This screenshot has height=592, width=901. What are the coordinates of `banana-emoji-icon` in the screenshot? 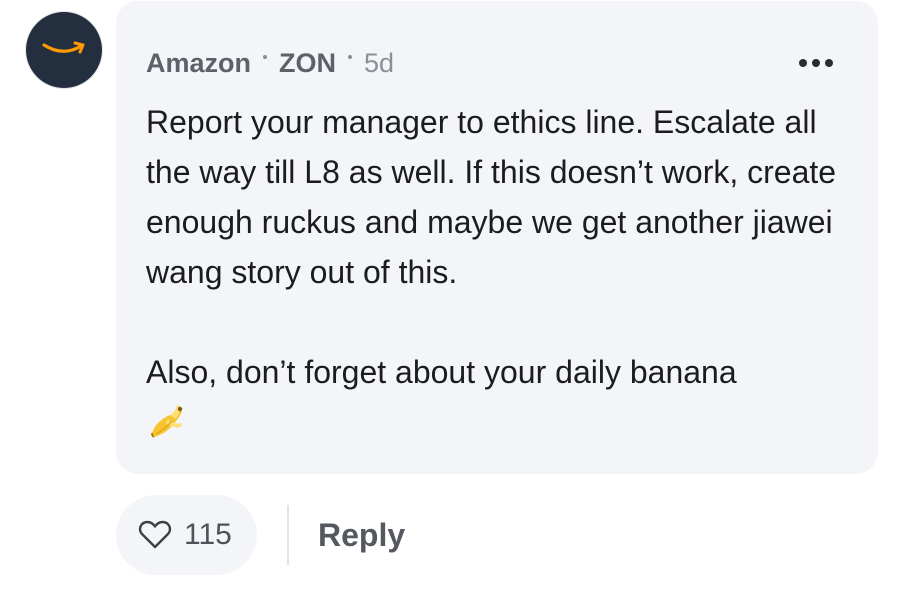 It's located at (167, 421).